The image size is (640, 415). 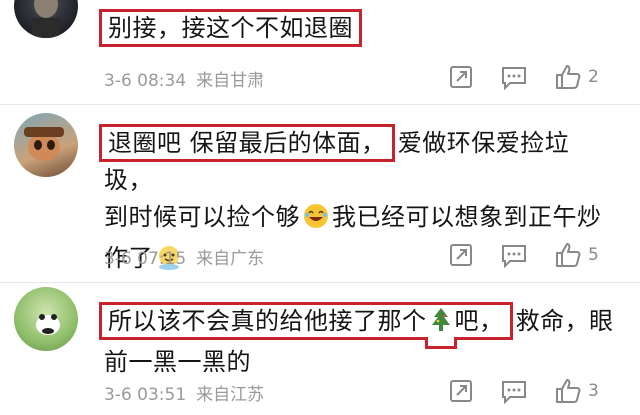 What do you see at coordinates (189, 392) in the screenshot?
I see `comment-meta: 3-6 03:51 来自江苏` at bounding box center [189, 392].